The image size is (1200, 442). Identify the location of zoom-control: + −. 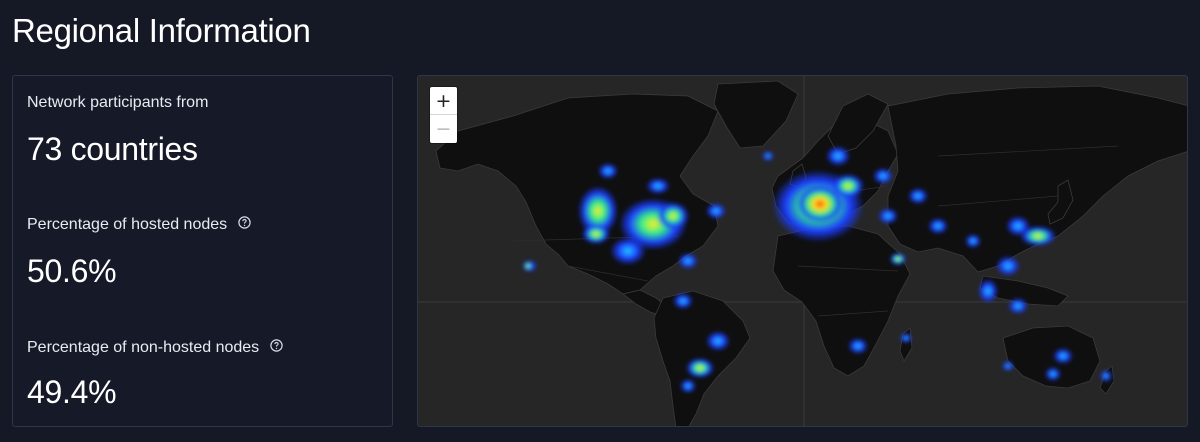
(443, 115).